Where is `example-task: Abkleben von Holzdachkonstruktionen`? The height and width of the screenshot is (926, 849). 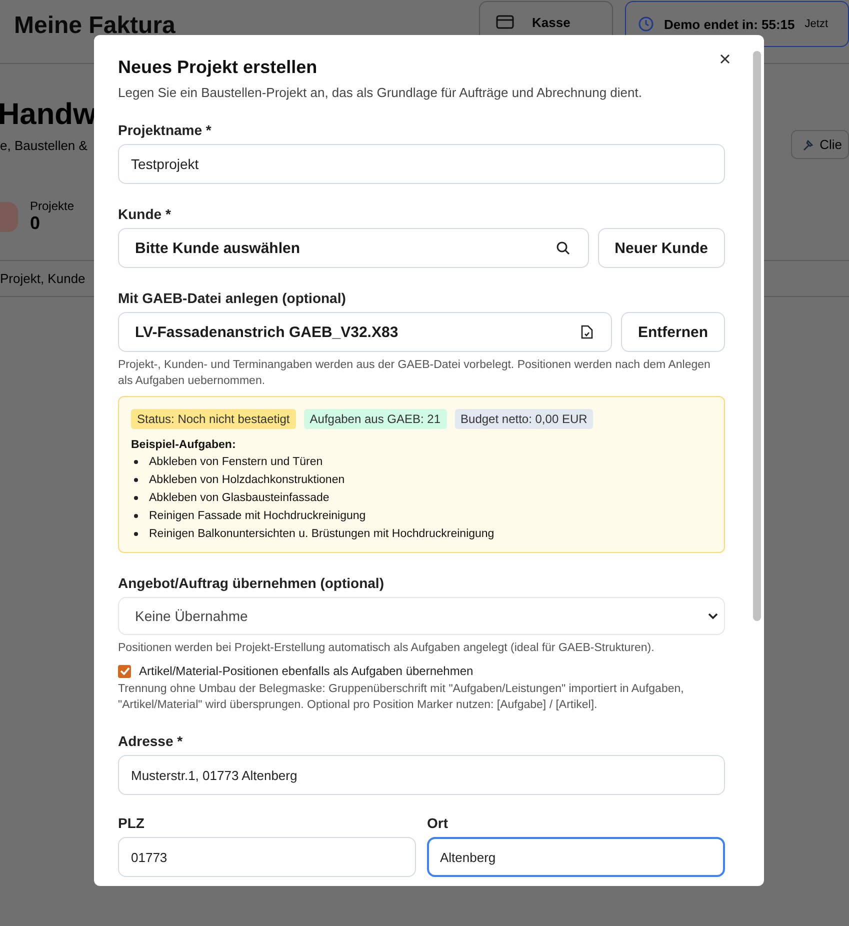
example-task: Abkleben von Holzdachkonstruktionen is located at coordinates (247, 480).